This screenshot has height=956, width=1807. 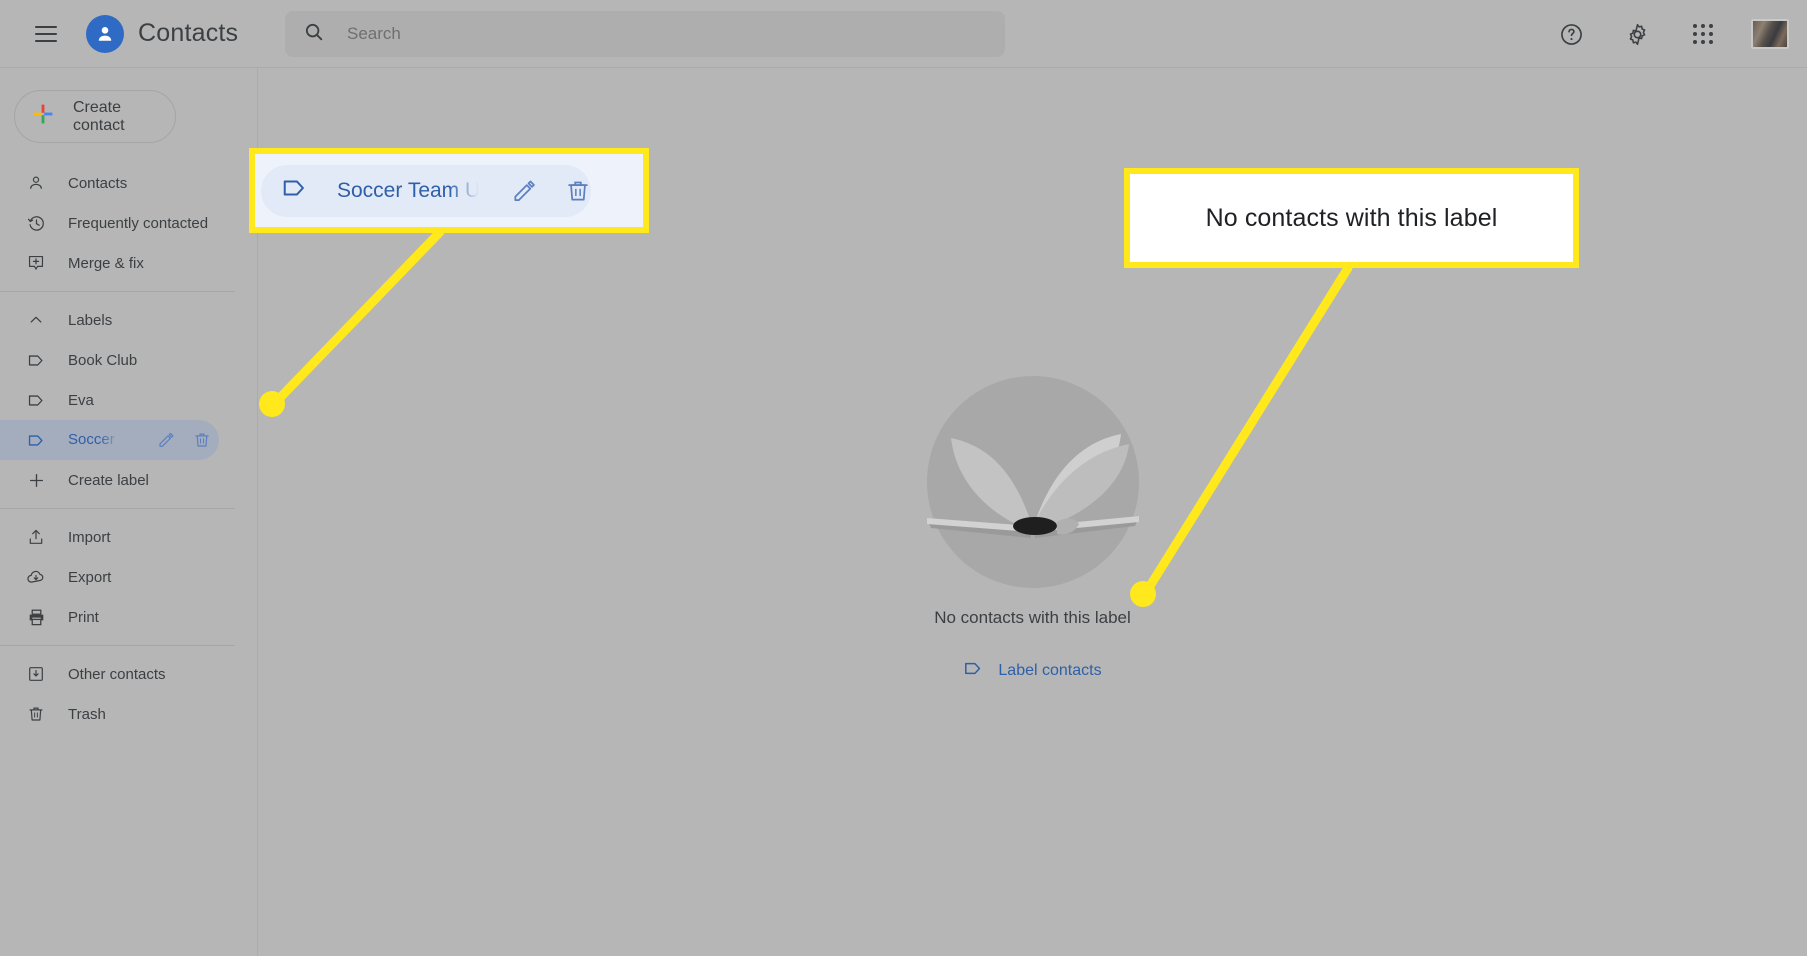 I want to click on sidebar-item-eva: Eva, so click(x=109, y=400).